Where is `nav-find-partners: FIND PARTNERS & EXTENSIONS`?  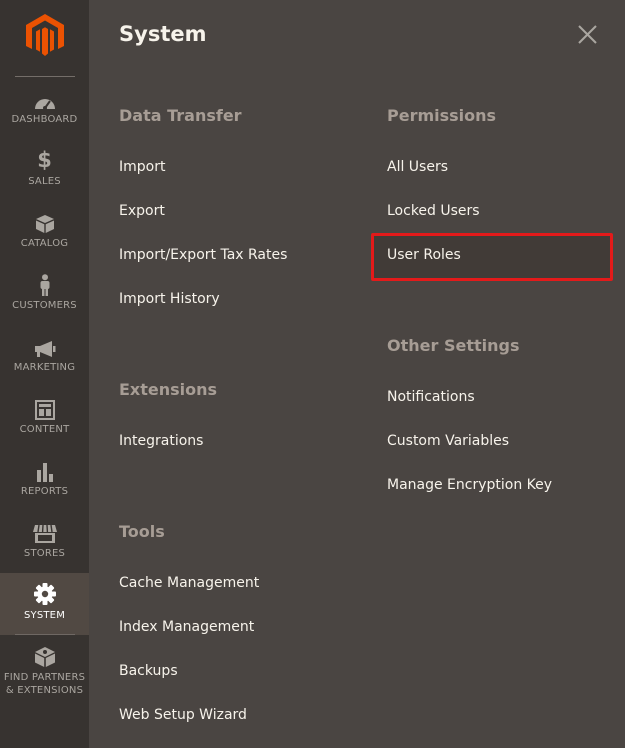
nav-find-partners: FIND PARTNERS & EXTENSIONS is located at coordinates (44, 674).